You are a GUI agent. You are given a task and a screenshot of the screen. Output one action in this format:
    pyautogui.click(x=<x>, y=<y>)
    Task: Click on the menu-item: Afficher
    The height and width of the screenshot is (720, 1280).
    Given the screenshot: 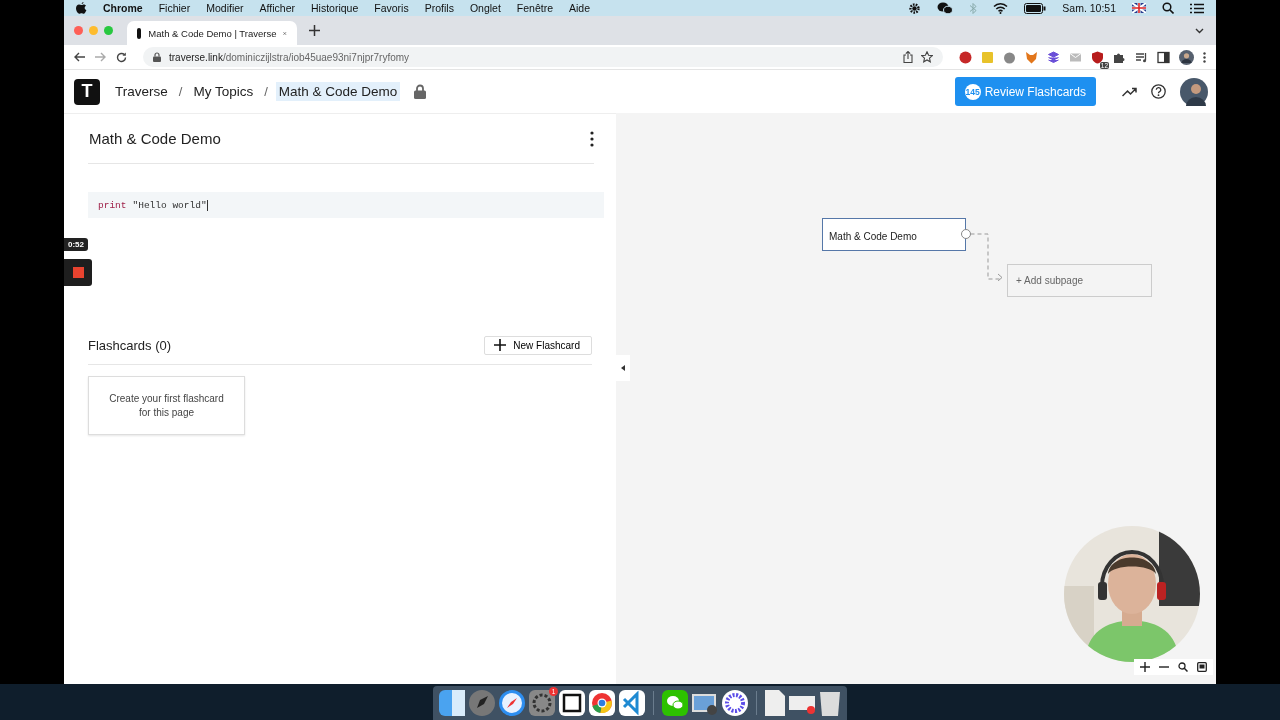 What is the action you would take?
    pyautogui.click(x=277, y=8)
    